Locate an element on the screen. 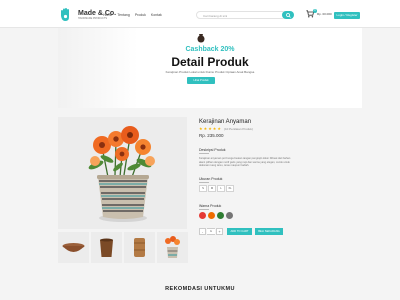  thumbnail-bowl is located at coordinates (73, 247).